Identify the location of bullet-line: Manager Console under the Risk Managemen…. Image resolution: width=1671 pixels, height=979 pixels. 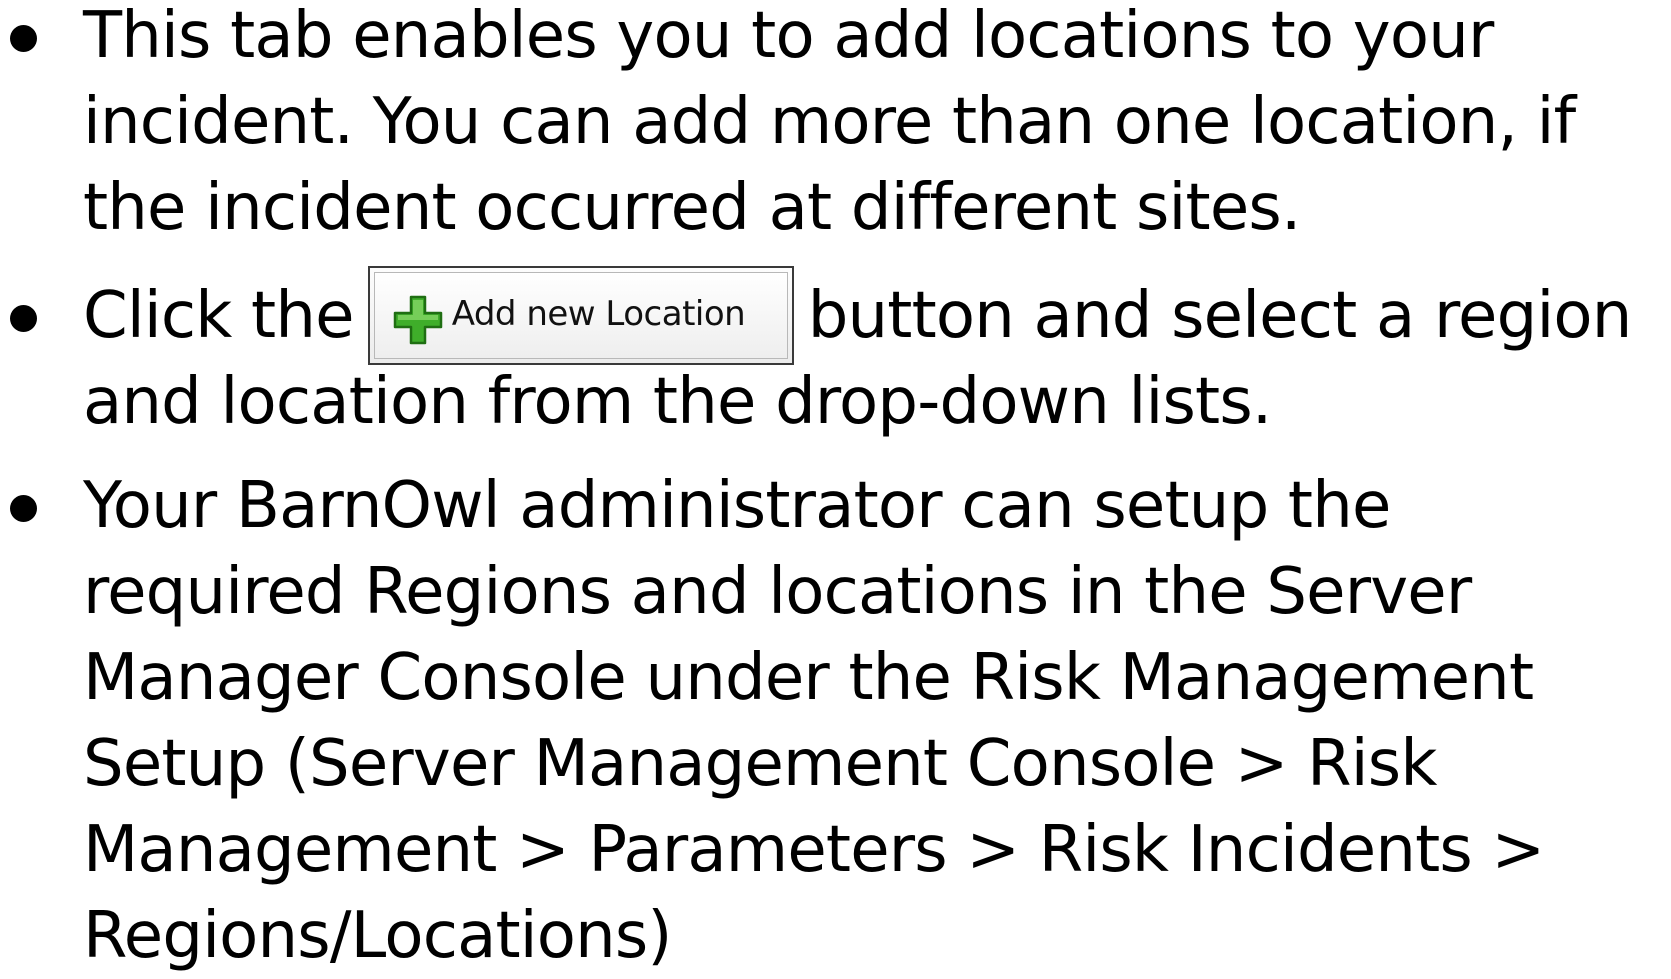
(808, 678).